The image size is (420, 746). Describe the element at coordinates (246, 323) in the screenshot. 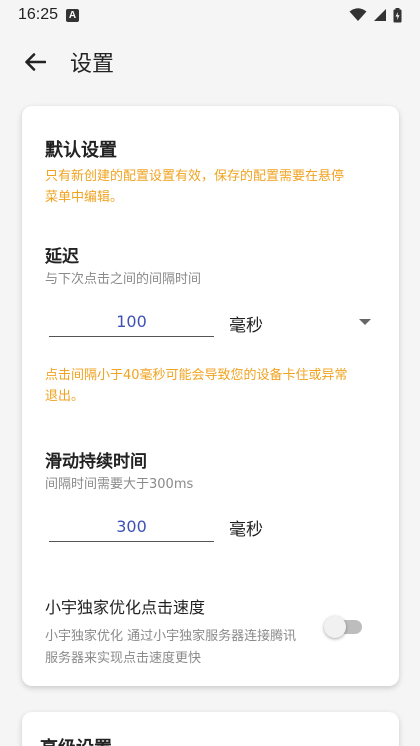

I see `delay-unit-select: 毫秒` at that location.